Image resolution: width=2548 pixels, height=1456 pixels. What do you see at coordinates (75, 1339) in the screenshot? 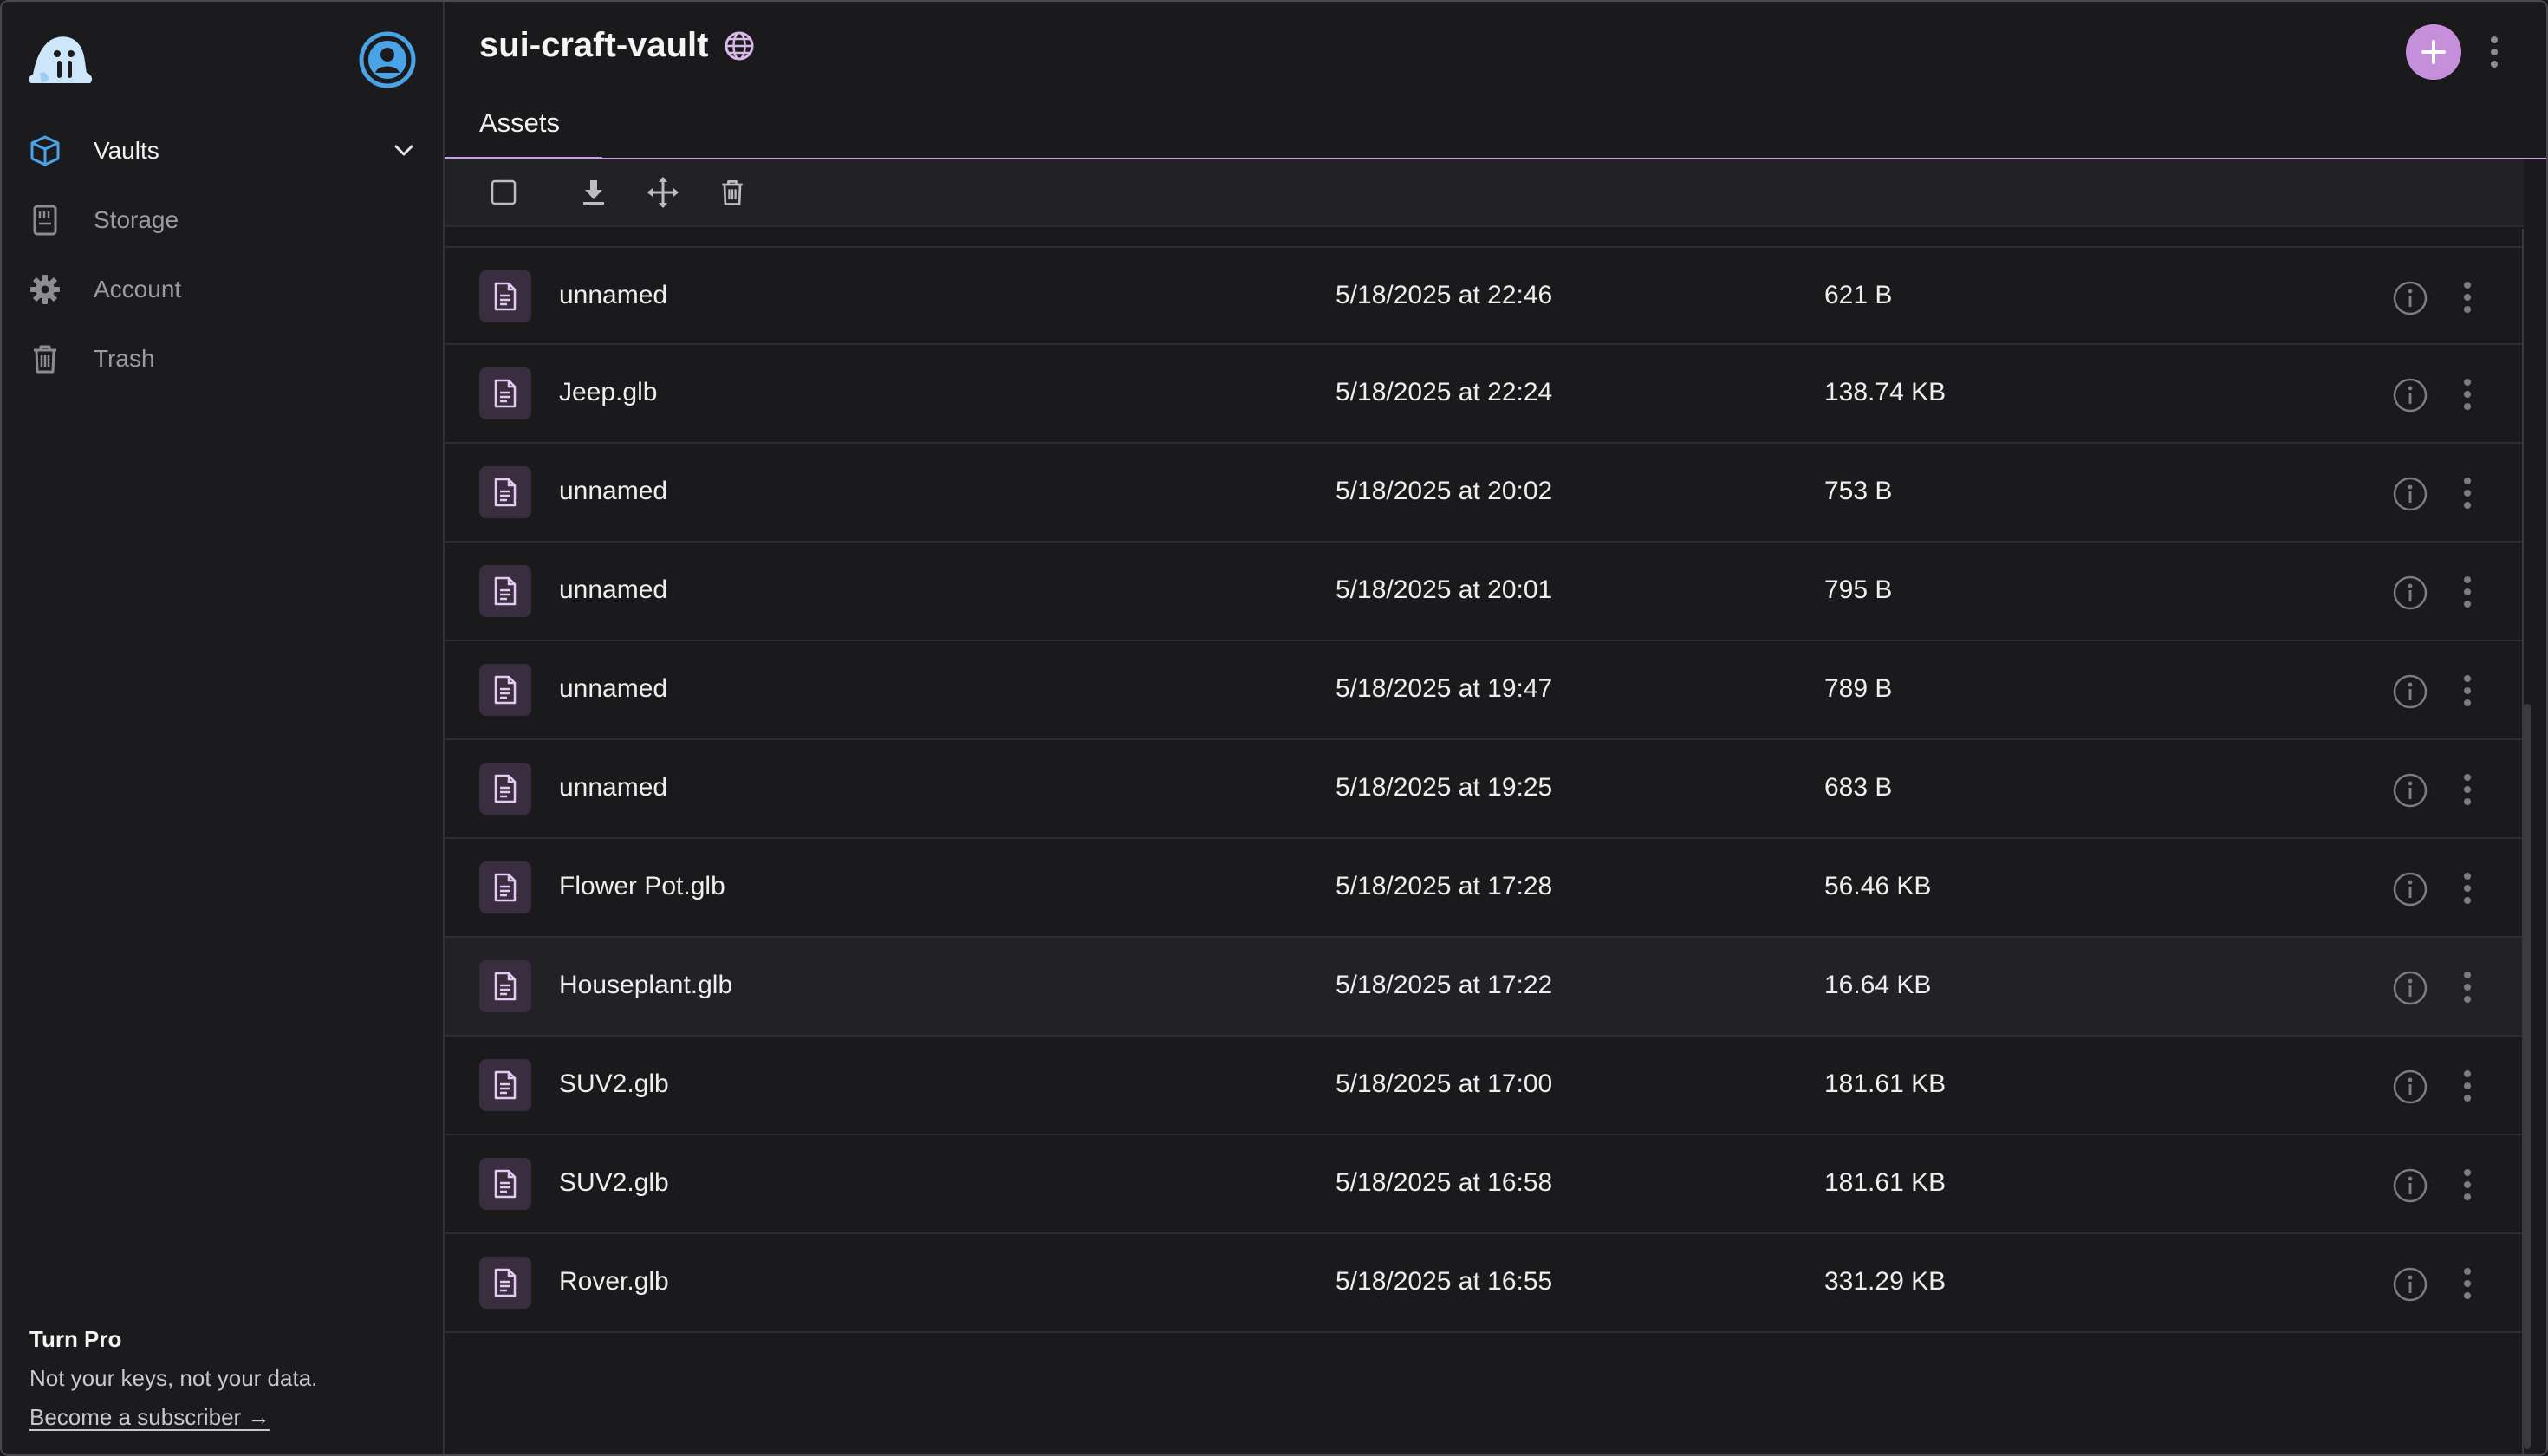
I see `promo-title: Turn Pro` at bounding box center [75, 1339].